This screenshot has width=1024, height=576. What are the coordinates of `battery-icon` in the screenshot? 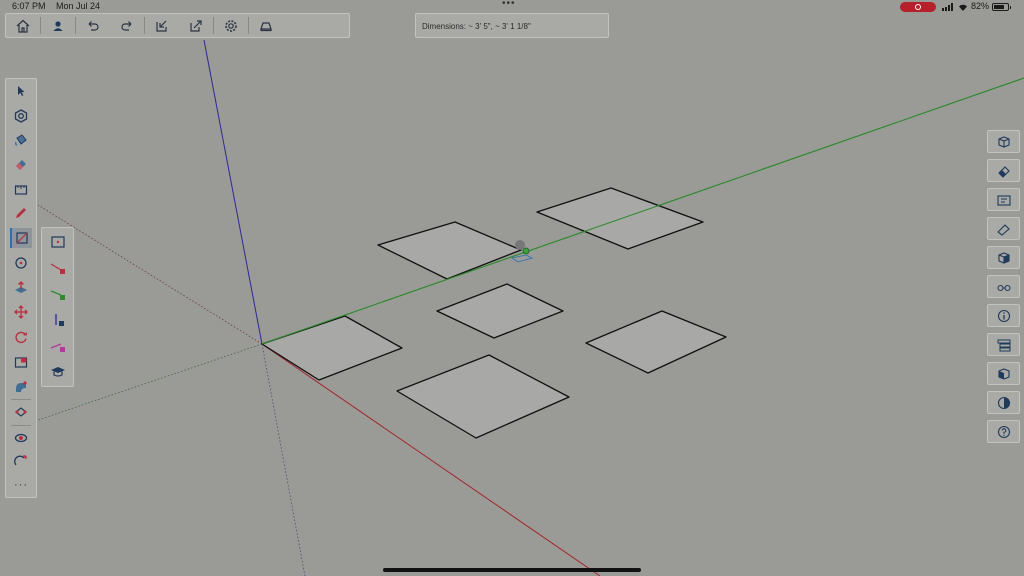 It's located at (1001, 7).